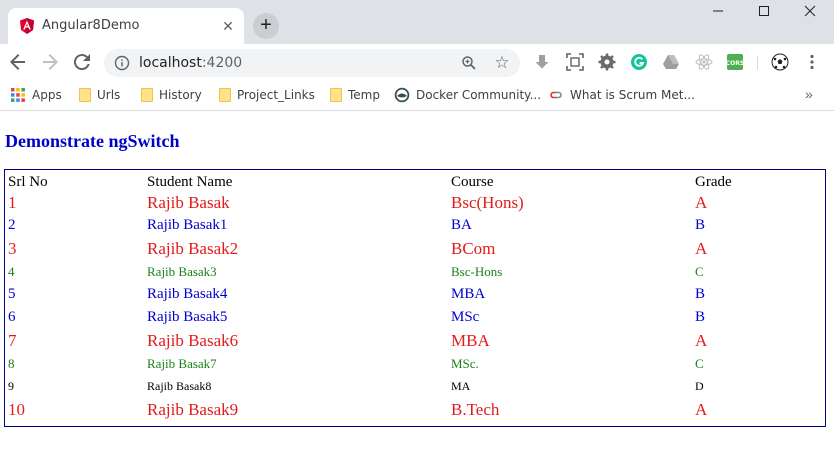  What do you see at coordinates (27, 26) in the screenshot?
I see `angular-logo-icon` at bounding box center [27, 26].